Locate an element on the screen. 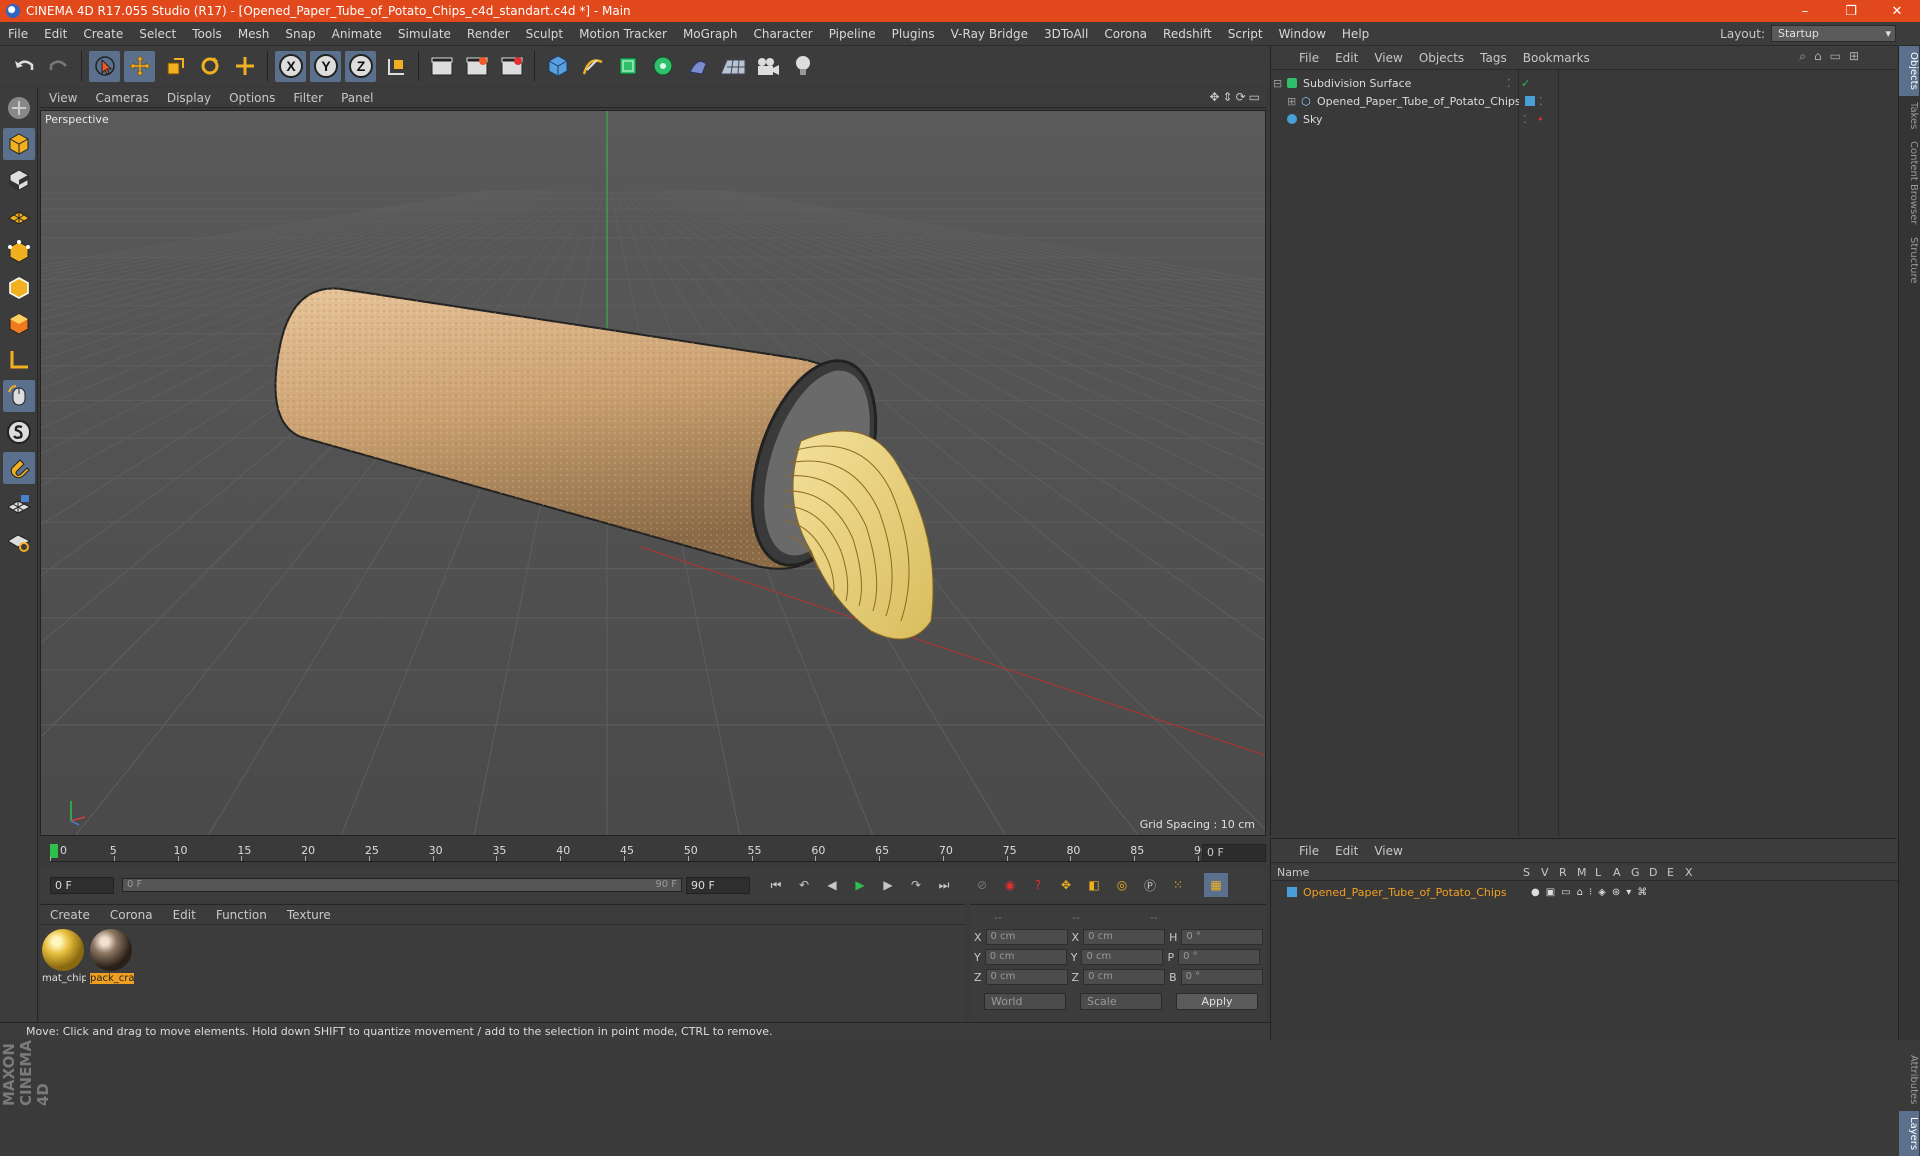 The height and width of the screenshot is (1156, 1920). menu-snap: Snap is located at coordinates (300, 34).